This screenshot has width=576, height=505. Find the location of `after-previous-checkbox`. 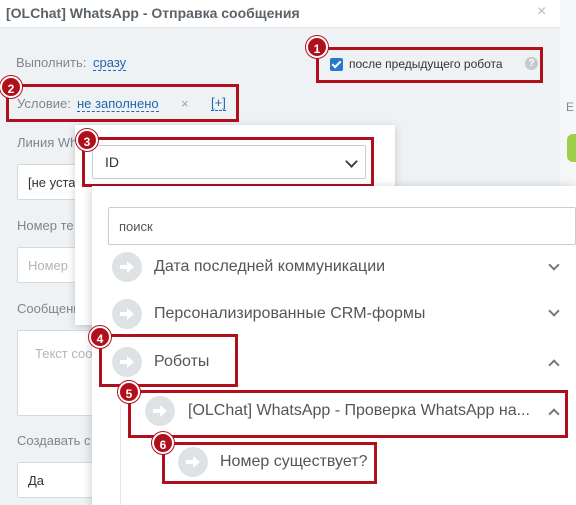

after-previous-checkbox is located at coordinates (336, 64).